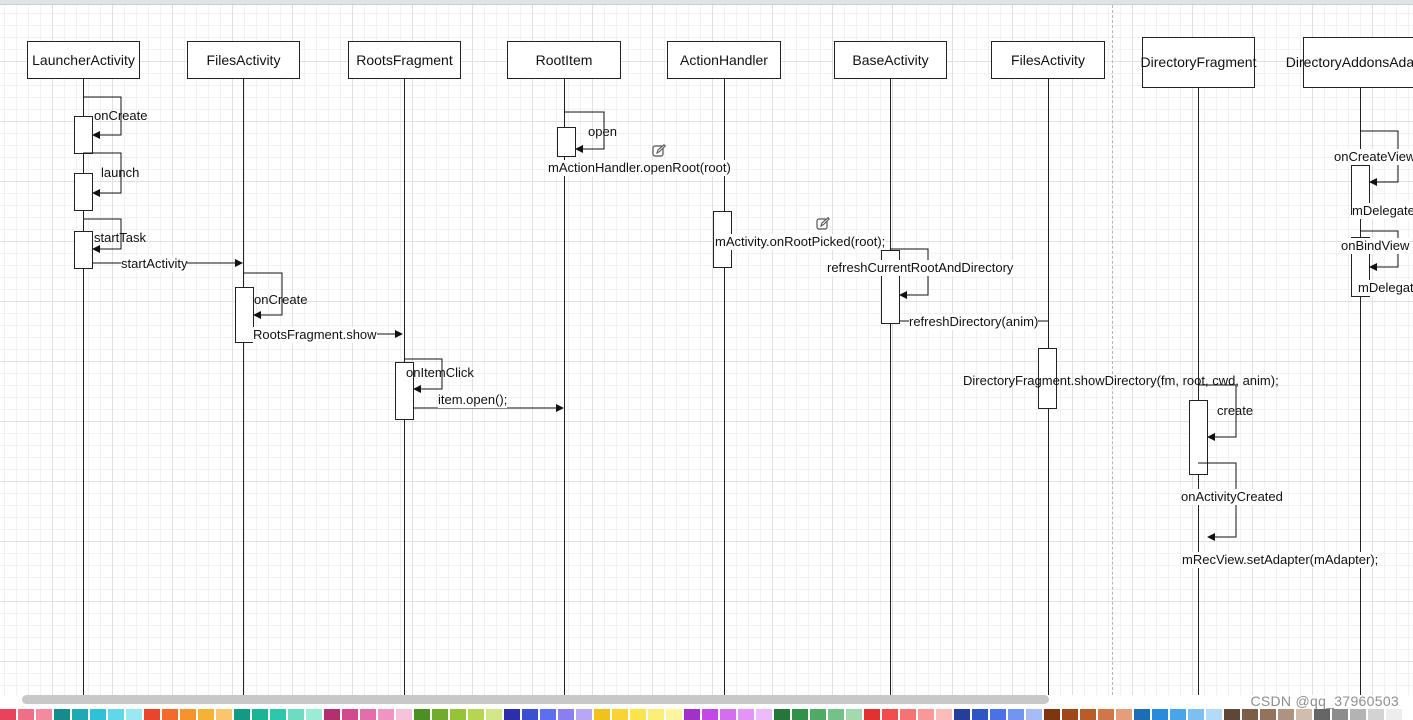  Describe the element at coordinates (1375, 246) in the screenshot. I see `message-label: onBindView` at that location.